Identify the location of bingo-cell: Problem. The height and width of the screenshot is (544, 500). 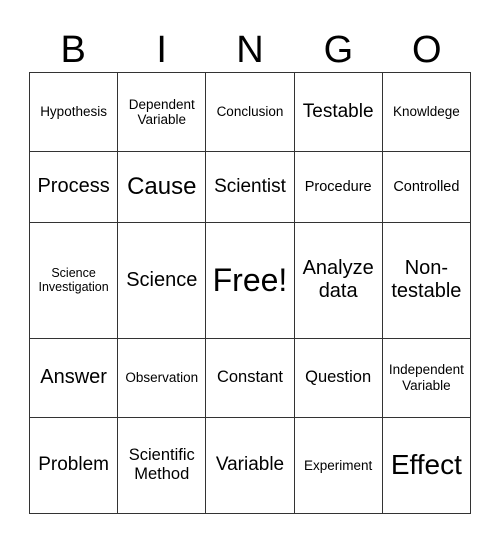
(73, 465).